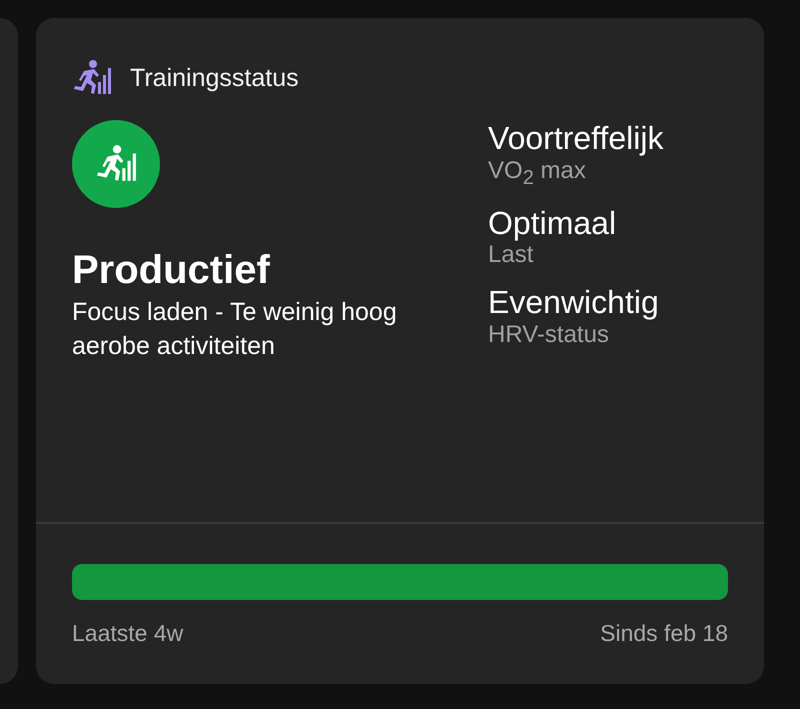 Image resolution: width=800 pixels, height=709 pixels. Describe the element at coordinates (214, 78) in the screenshot. I see `card-title: Trainingsstatus` at that location.